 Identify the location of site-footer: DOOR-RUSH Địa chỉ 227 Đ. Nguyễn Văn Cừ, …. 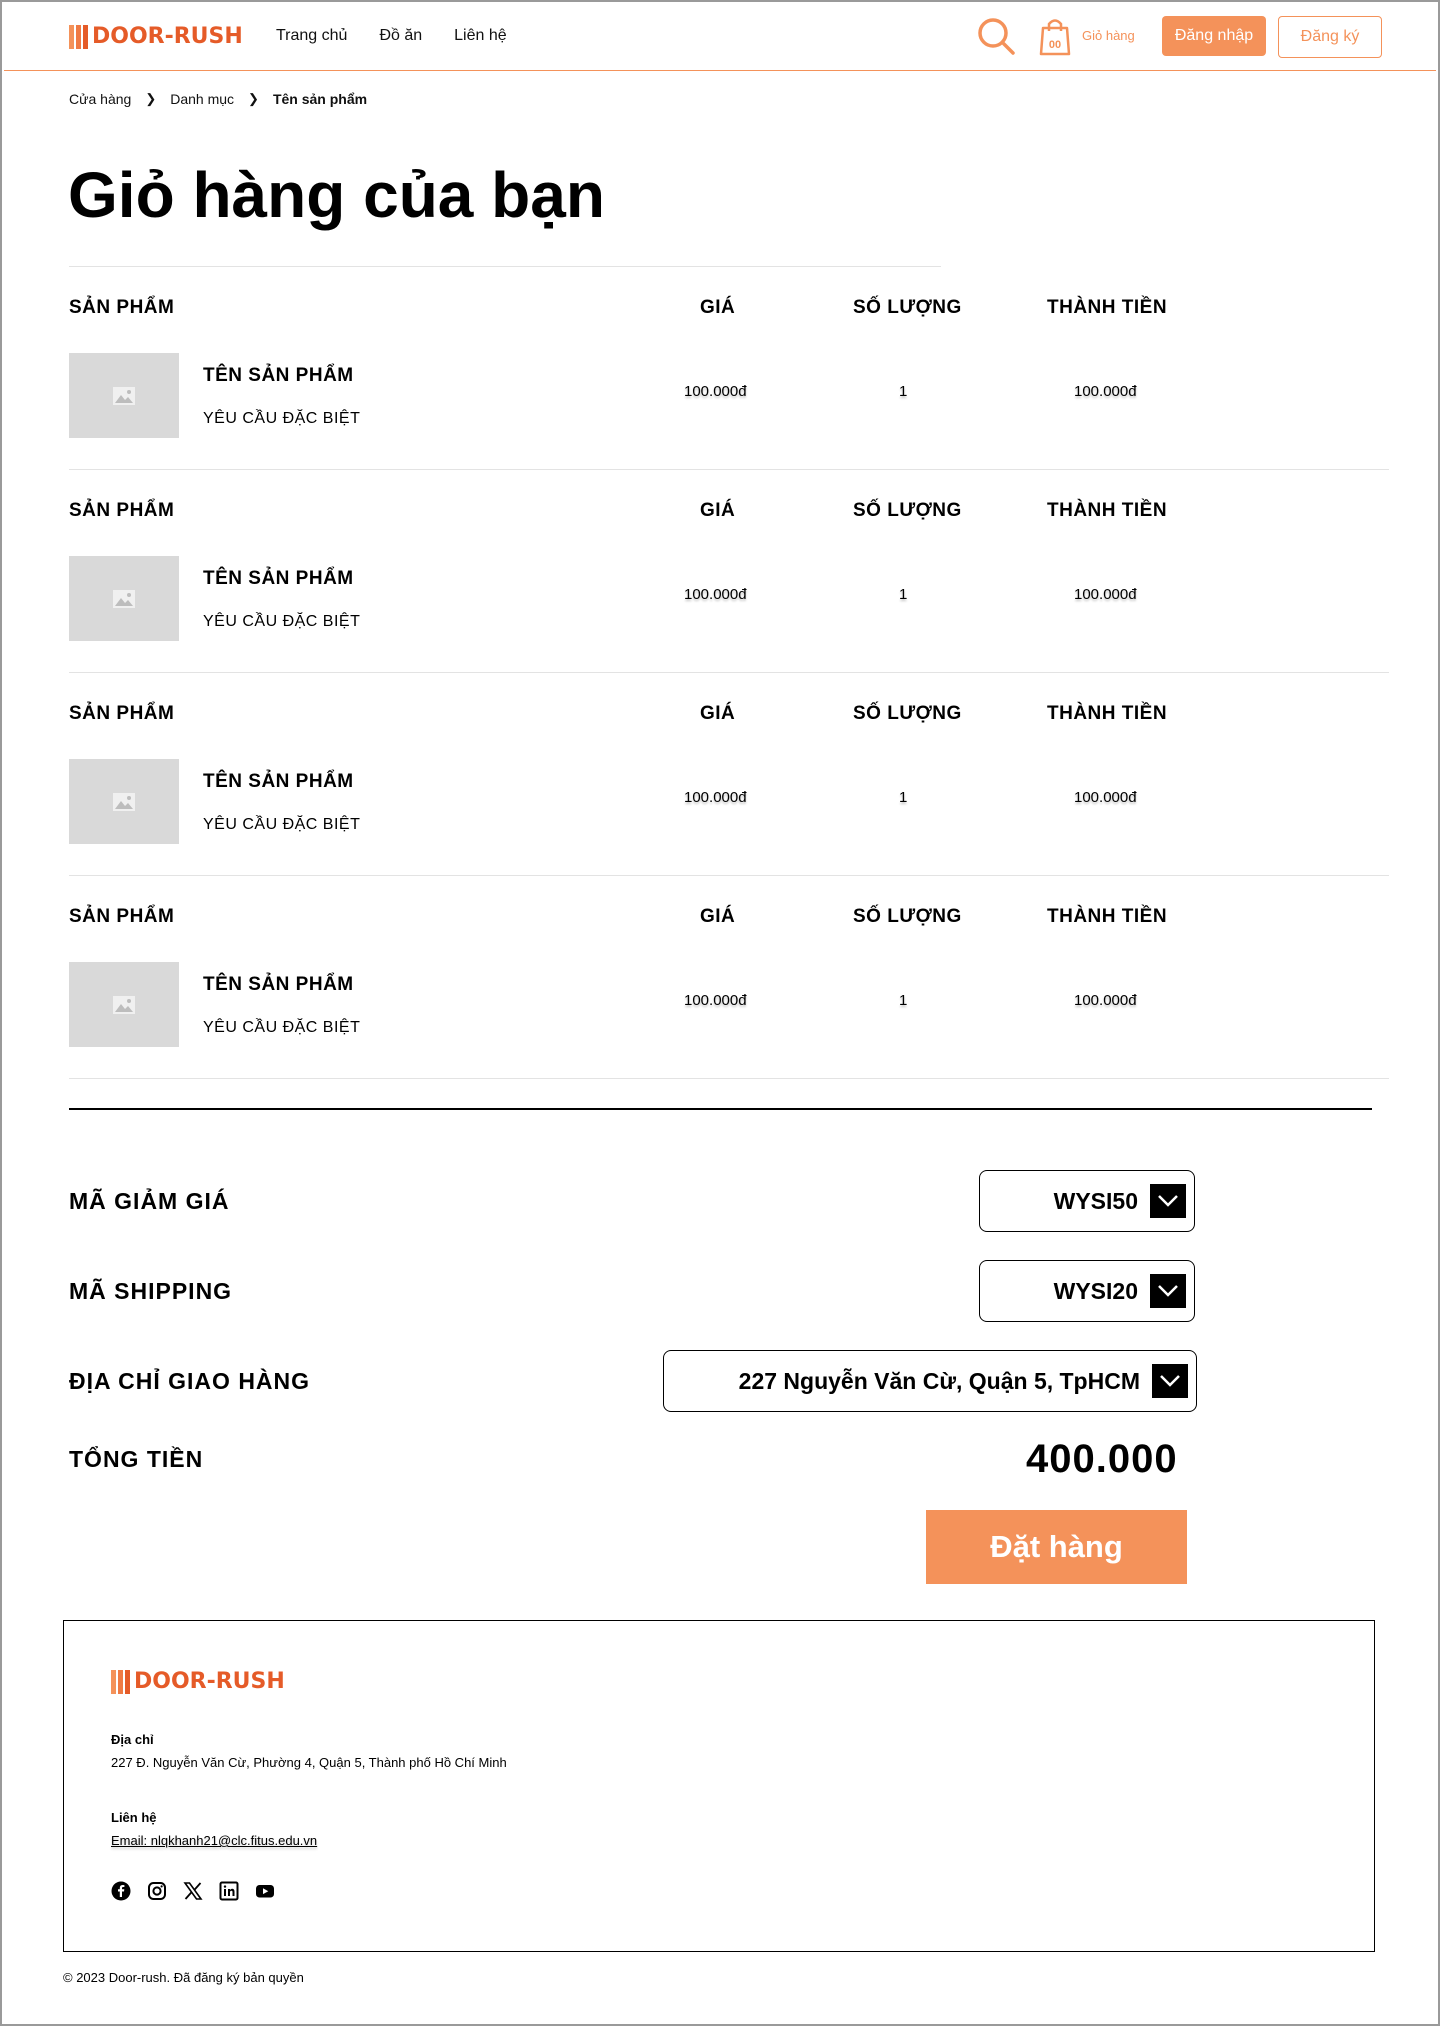
(719, 1786).